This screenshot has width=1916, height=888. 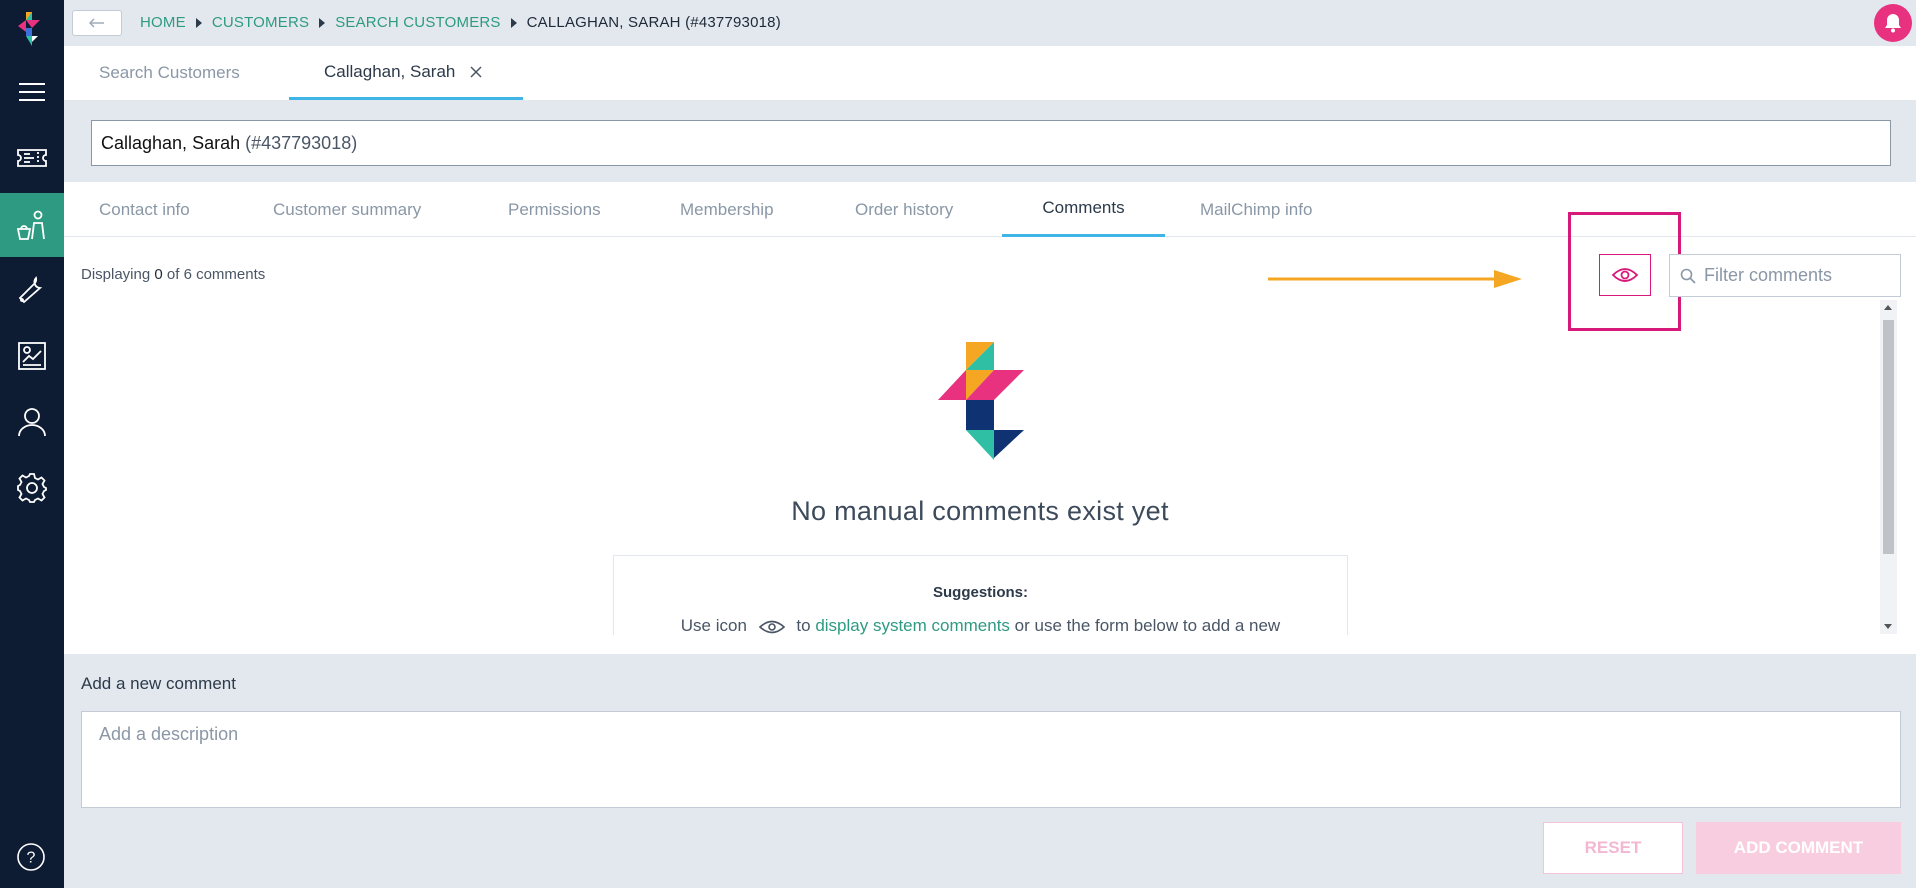 I want to click on sidebar-item-customers, so click(x=32, y=225).